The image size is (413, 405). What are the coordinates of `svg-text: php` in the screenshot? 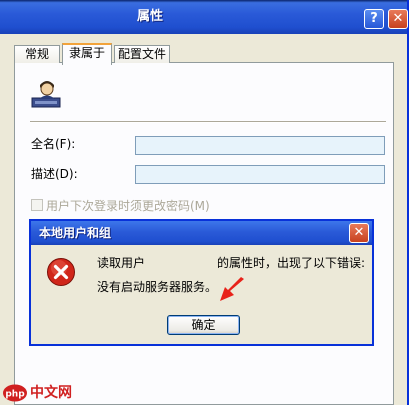 It's located at (15, 395).